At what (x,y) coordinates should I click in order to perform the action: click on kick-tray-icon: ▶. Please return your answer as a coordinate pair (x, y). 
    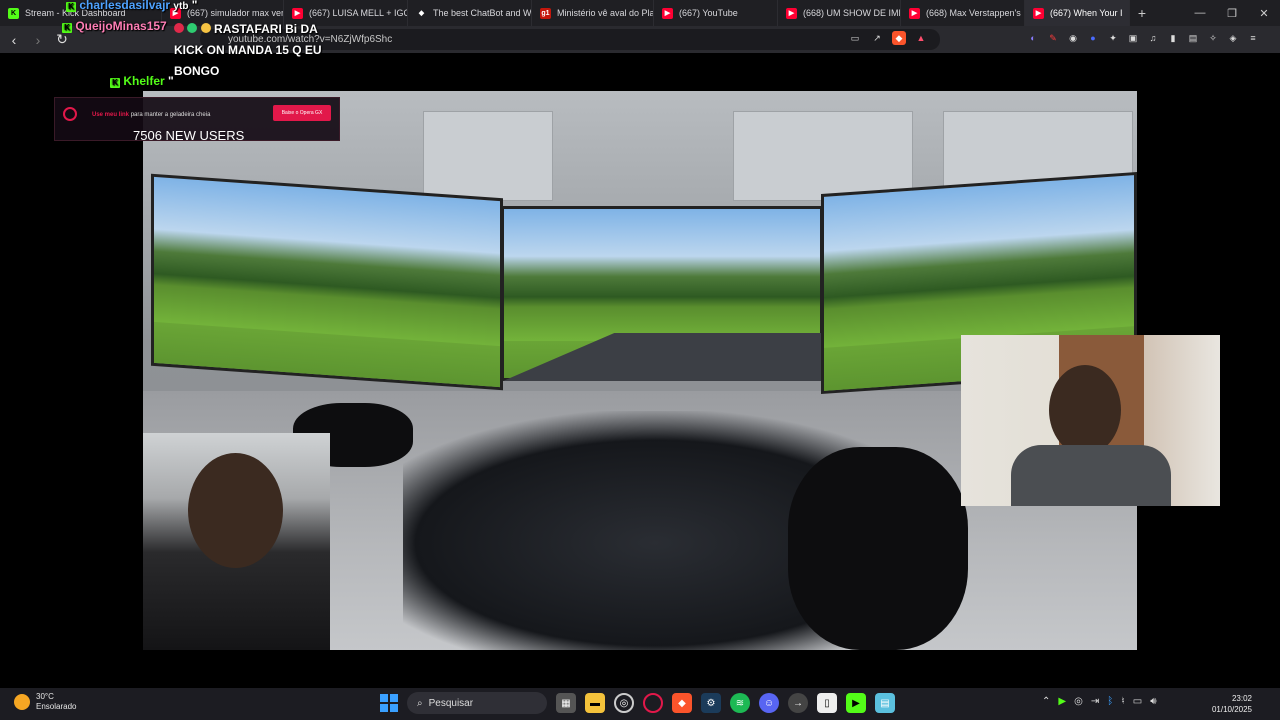
    Looking at the image, I should click on (1062, 701).